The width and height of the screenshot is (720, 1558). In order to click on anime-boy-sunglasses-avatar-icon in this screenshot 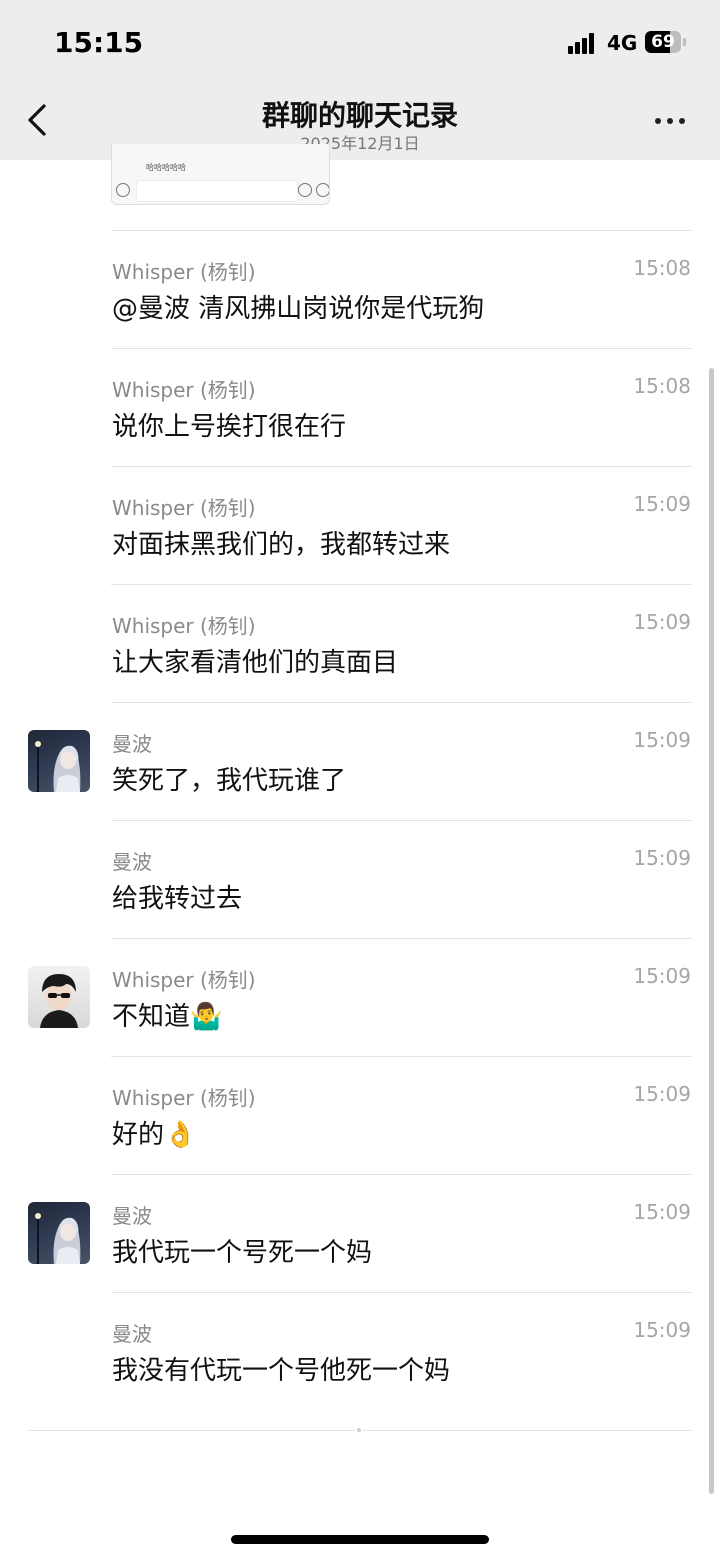, I will do `click(59, 1001)`.